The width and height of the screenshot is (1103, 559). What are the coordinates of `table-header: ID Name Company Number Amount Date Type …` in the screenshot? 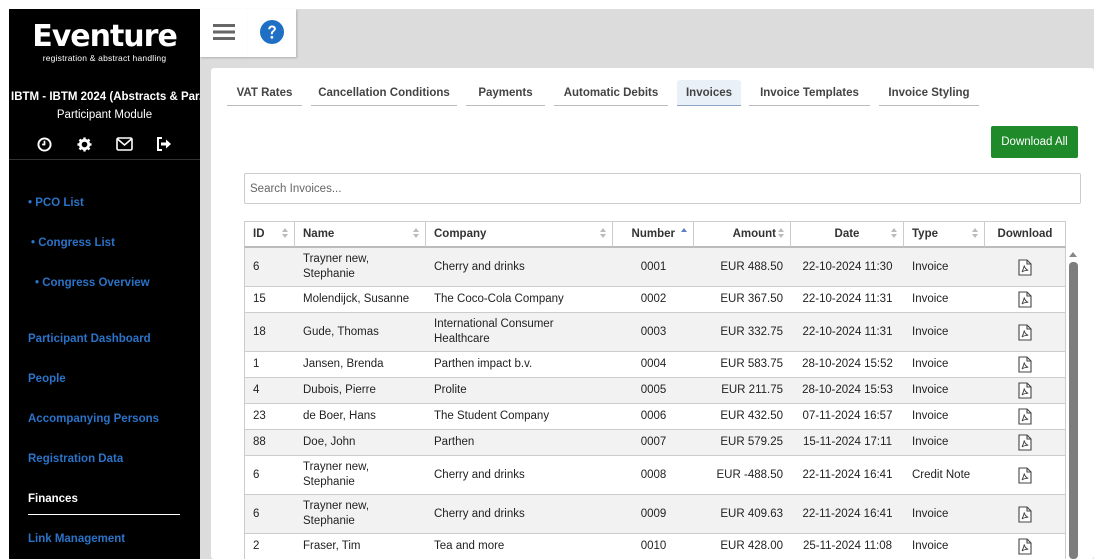 It's located at (655, 234).